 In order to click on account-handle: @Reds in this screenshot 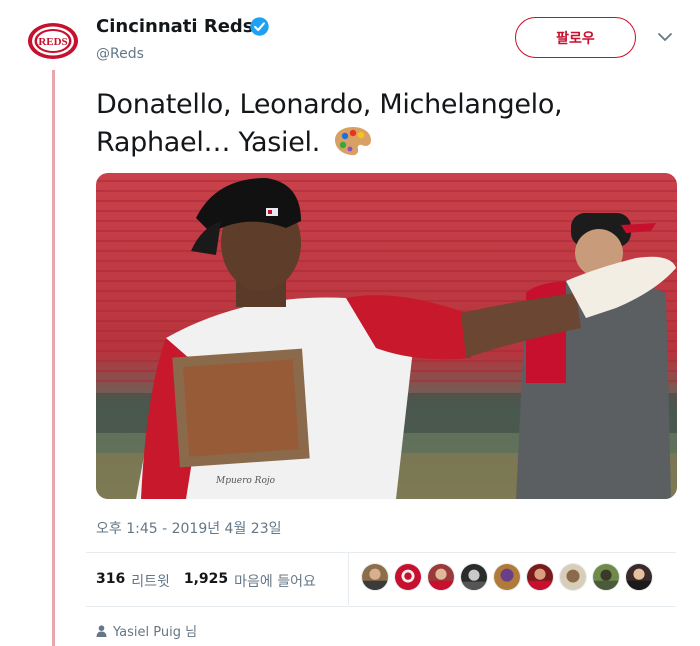, I will do `click(120, 54)`.